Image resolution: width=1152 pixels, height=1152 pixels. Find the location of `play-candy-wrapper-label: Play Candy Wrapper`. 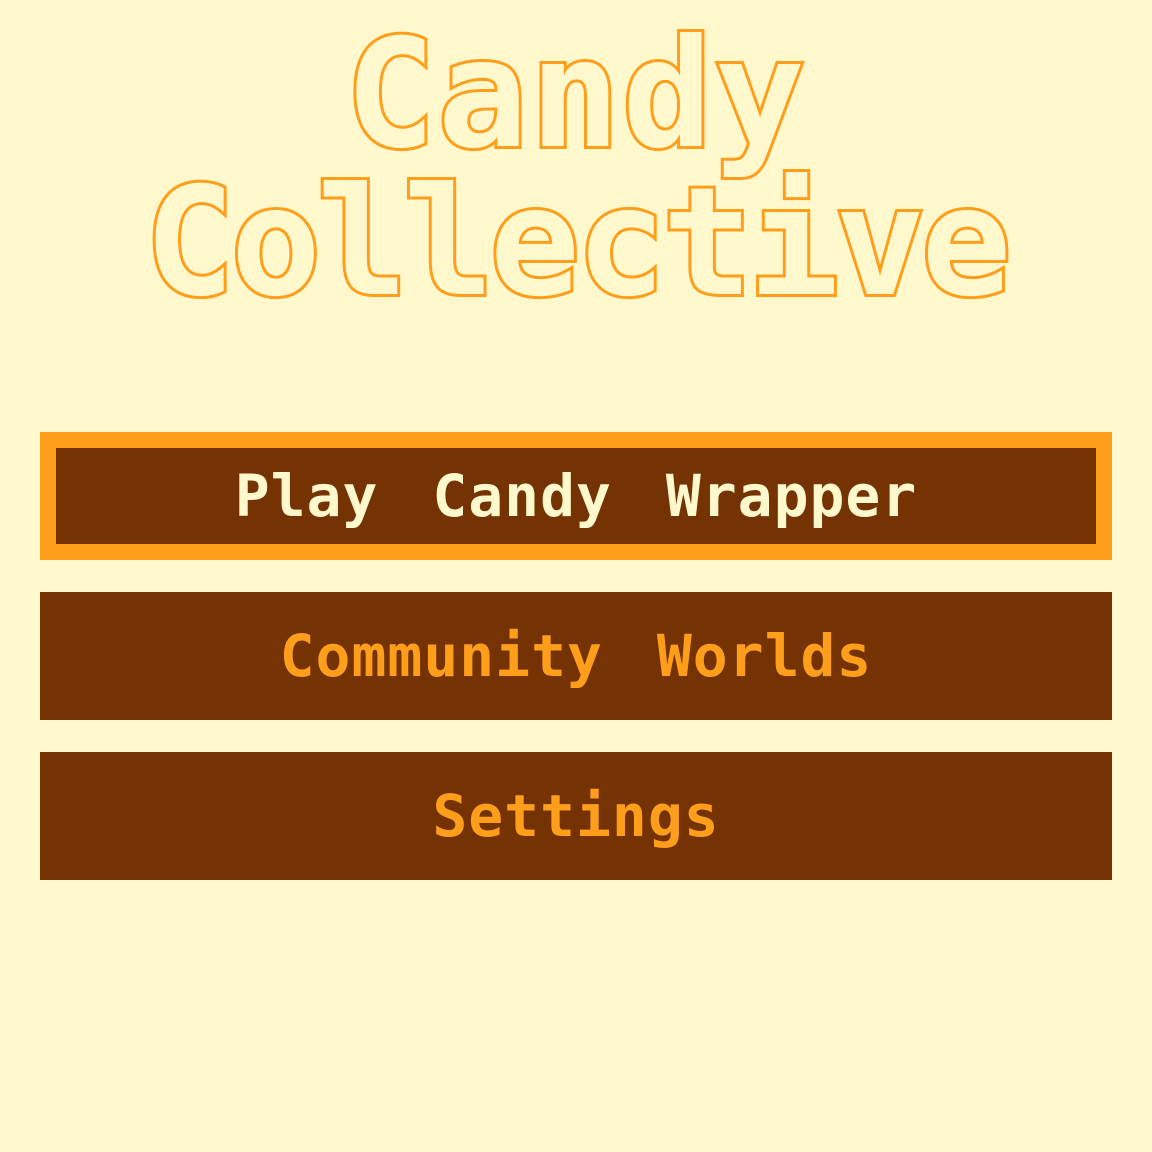

play-candy-wrapper-label: Play Candy Wrapper is located at coordinates (576, 496).